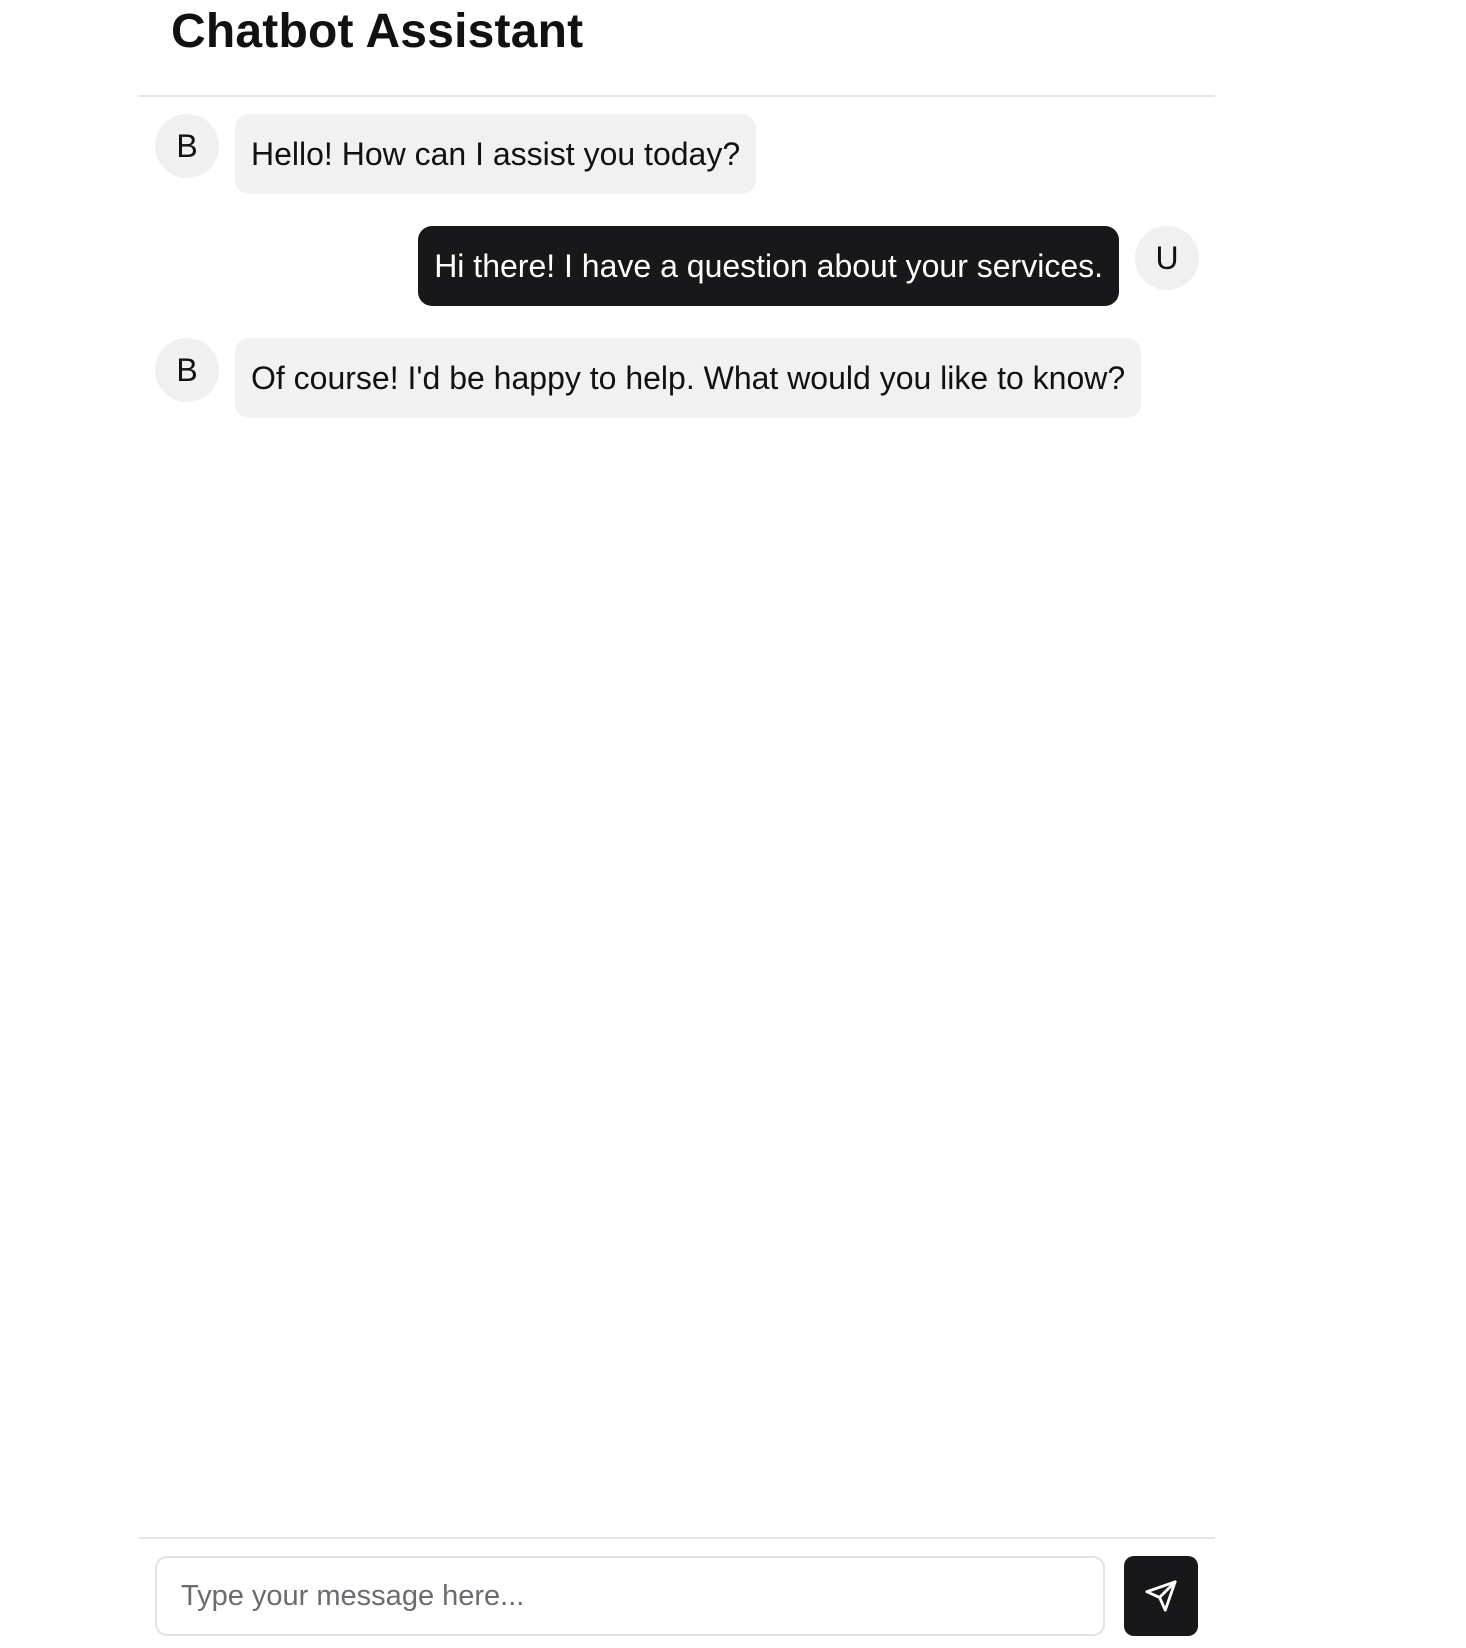 The width and height of the screenshot is (1466, 1648). Describe the element at coordinates (377, 31) in the screenshot. I see `page-title: Chatbot Assistant` at that location.